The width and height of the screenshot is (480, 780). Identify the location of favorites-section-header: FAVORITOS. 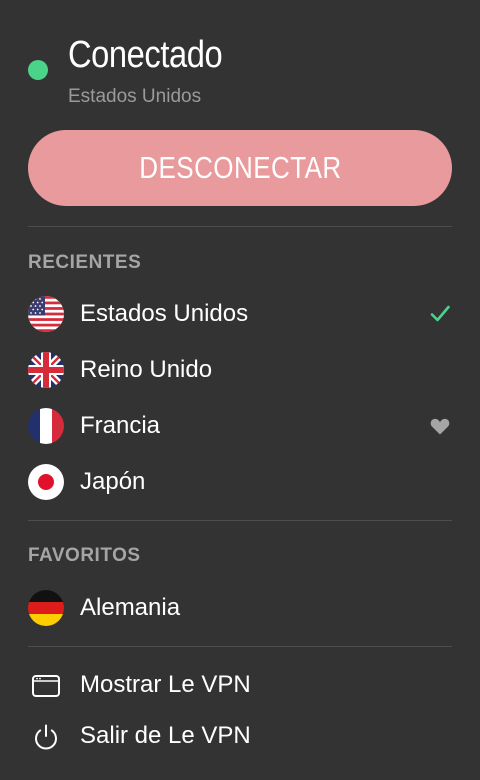
(84, 555).